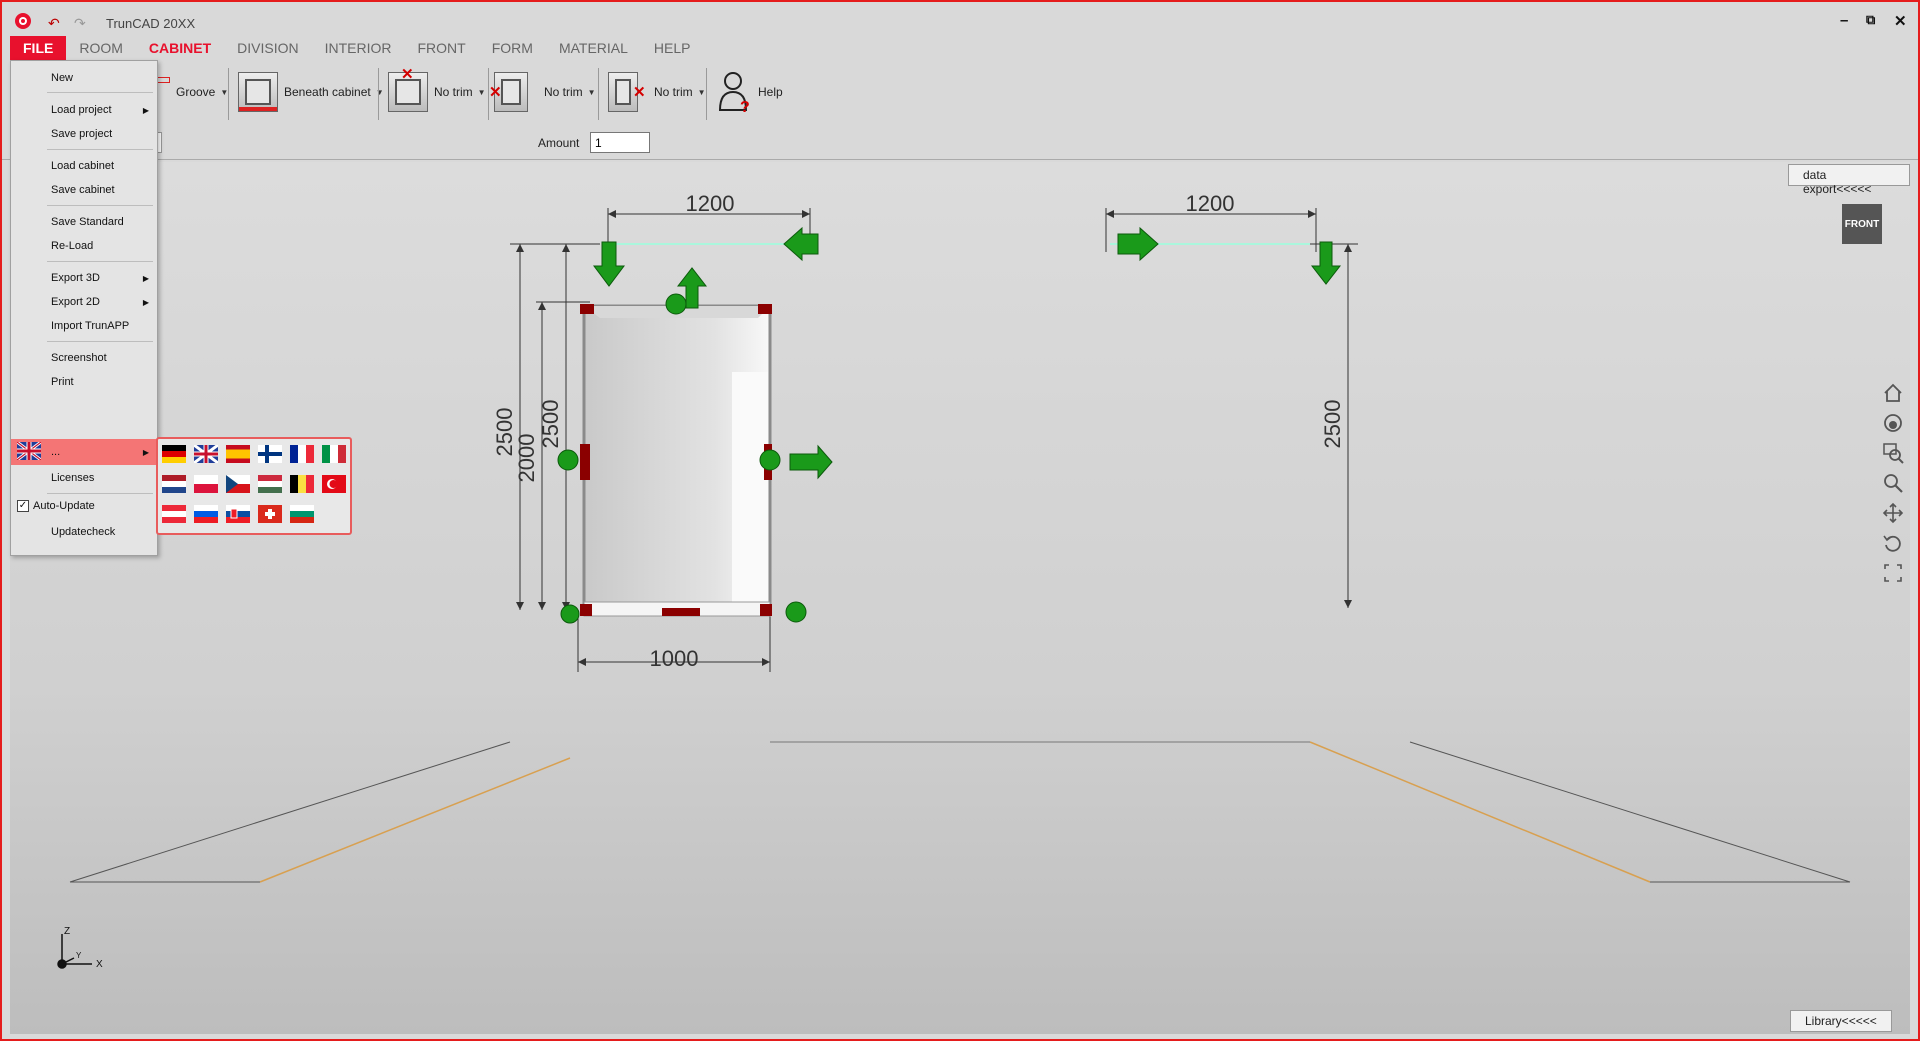  Describe the element at coordinates (79, 358) in the screenshot. I see `menu-item-label: Screenshot` at that location.